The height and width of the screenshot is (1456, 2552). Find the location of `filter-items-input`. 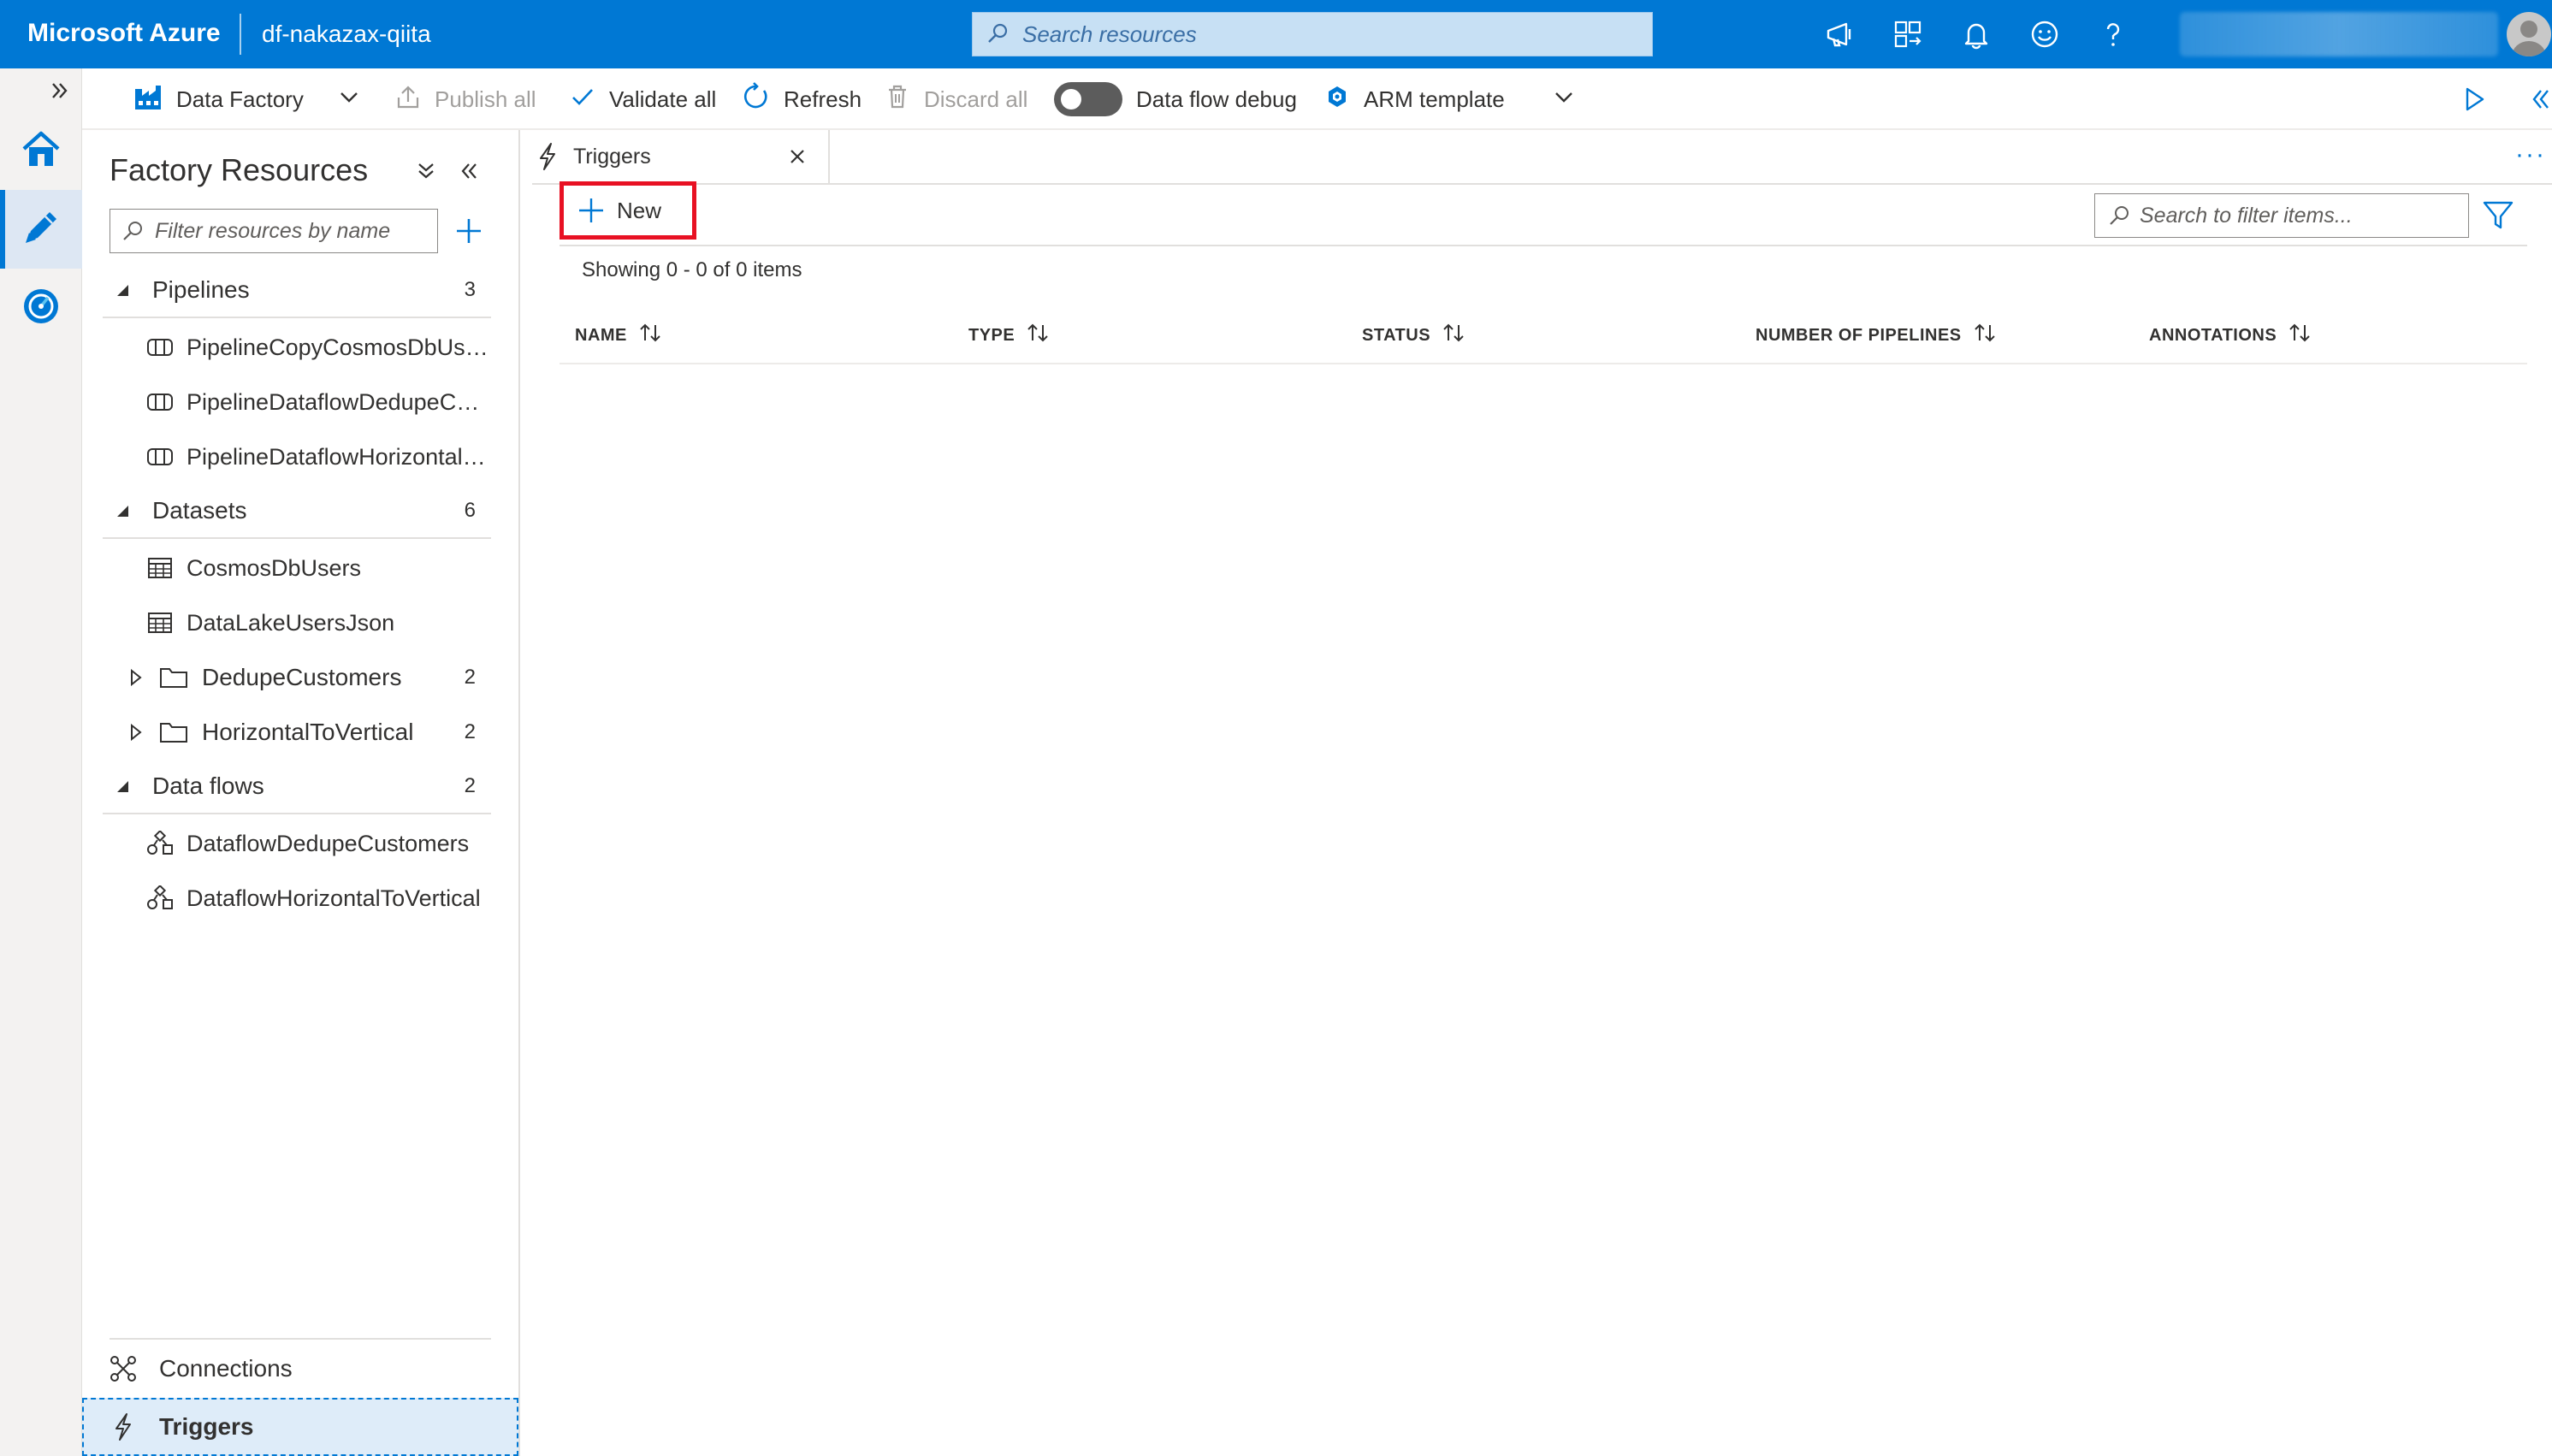

filter-items-input is located at coordinates (2299, 215).